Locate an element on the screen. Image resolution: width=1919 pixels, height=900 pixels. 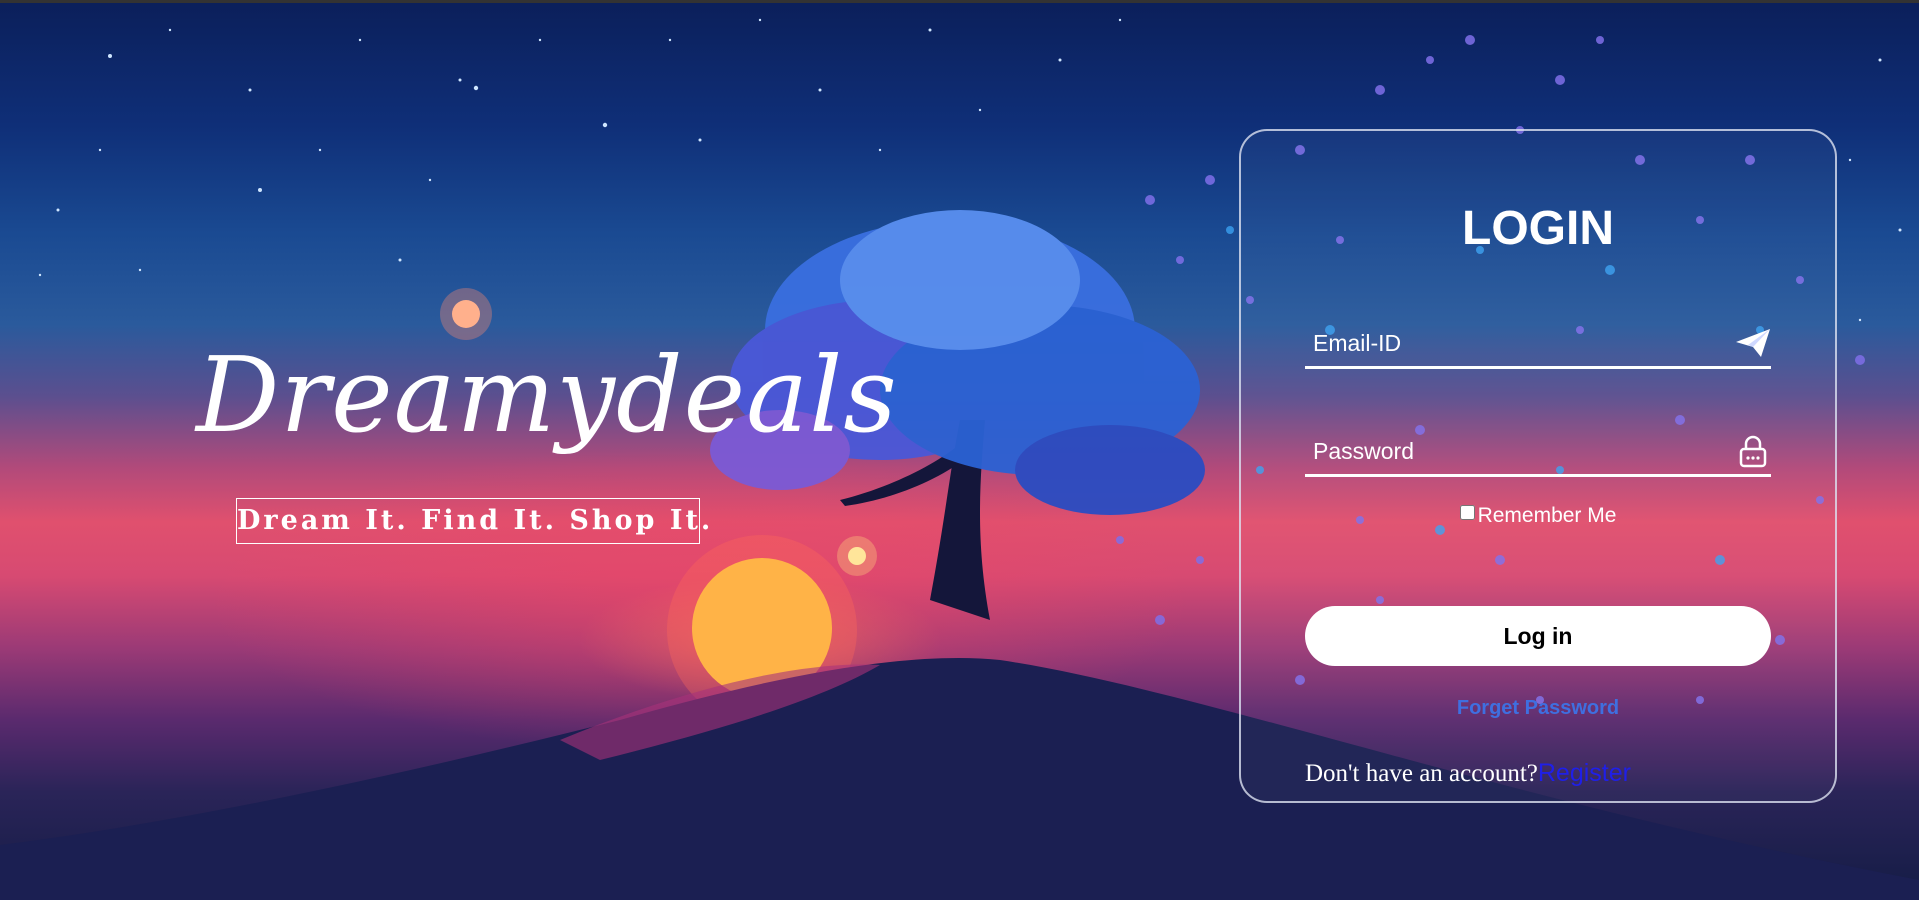
password-input is located at coordinates (1505, 451).